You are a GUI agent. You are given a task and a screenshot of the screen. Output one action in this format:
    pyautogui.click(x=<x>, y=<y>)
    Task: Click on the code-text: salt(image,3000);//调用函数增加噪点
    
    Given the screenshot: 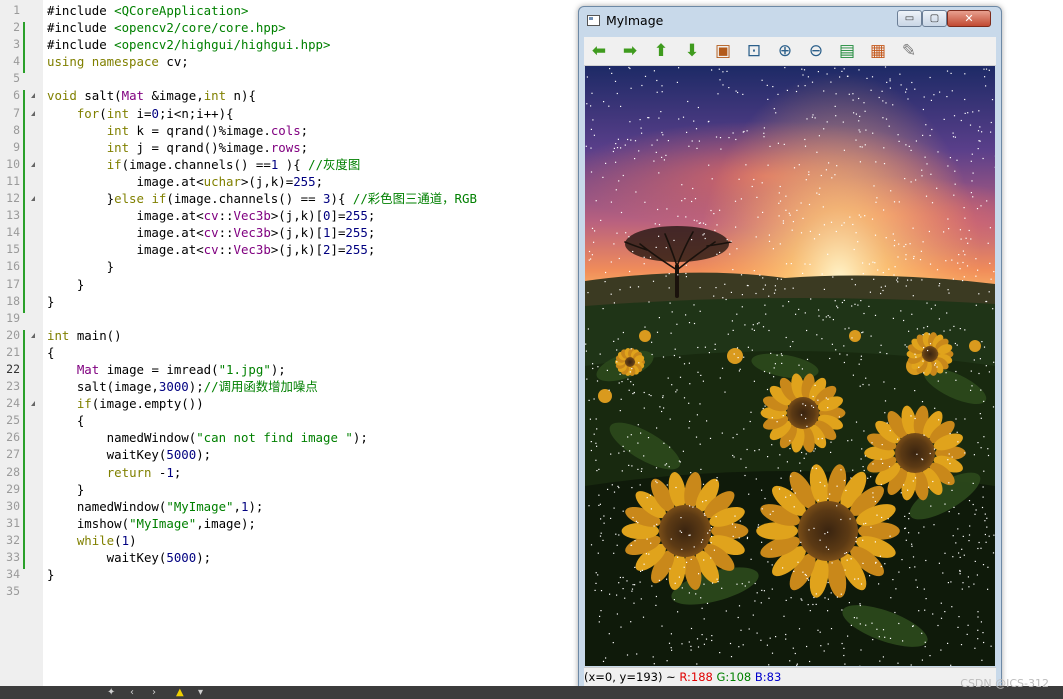 What is the action you would take?
    pyautogui.click(x=182, y=387)
    